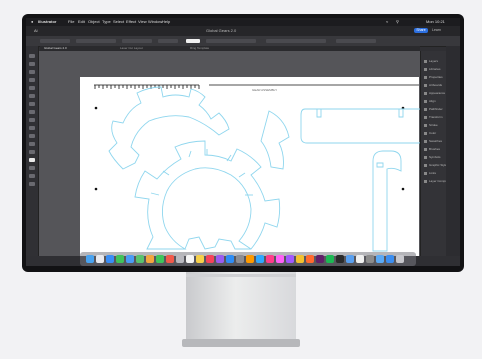 This screenshot has height=359, width=482. What do you see at coordinates (47, 22) in the screenshot?
I see `app-menu: Illustrator` at bounding box center [47, 22].